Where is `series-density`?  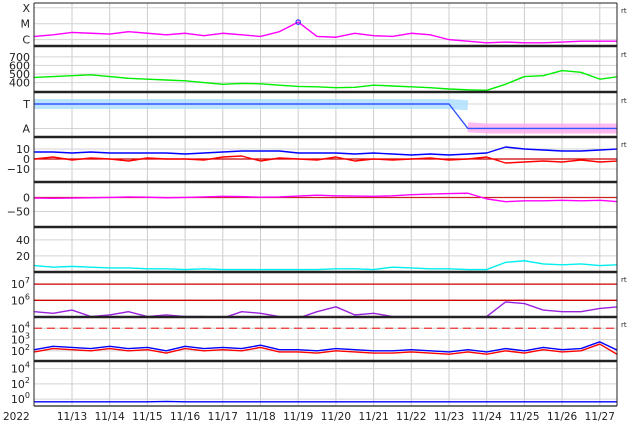
series-density is located at coordinates (326, 265).